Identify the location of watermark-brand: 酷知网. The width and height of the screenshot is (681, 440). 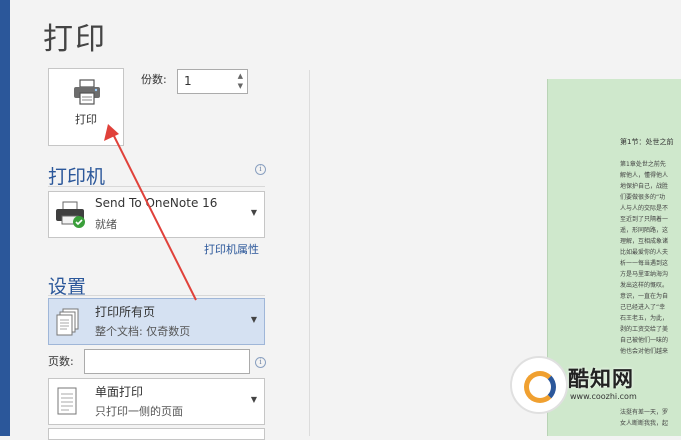
(601, 379).